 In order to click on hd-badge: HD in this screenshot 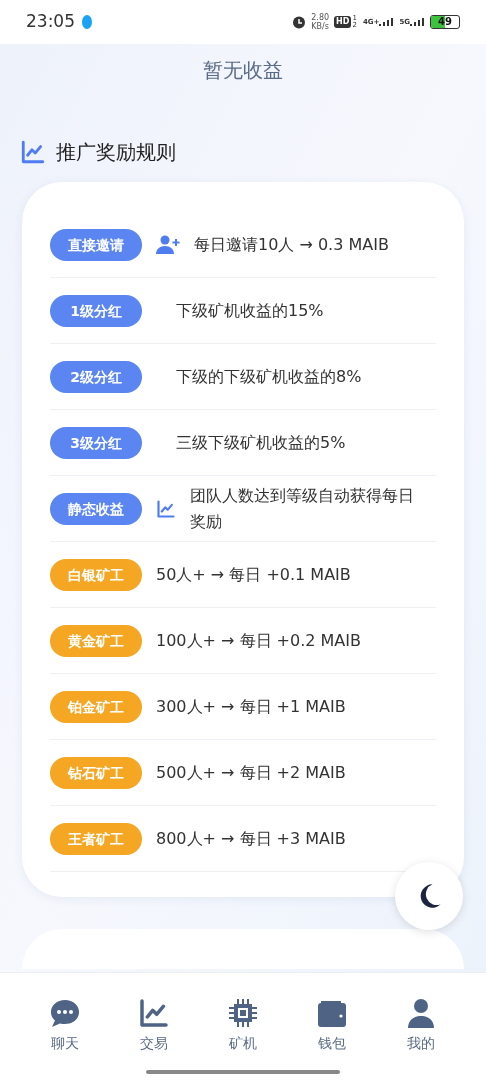, I will do `click(343, 22)`.